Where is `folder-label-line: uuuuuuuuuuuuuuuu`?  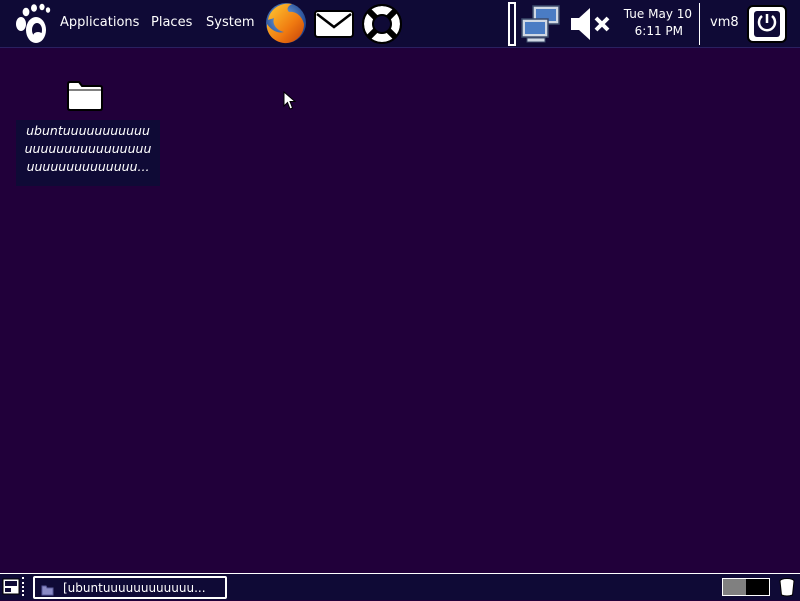
folder-label-line: uuuuuuuuuuuuuuuu is located at coordinates (88, 148).